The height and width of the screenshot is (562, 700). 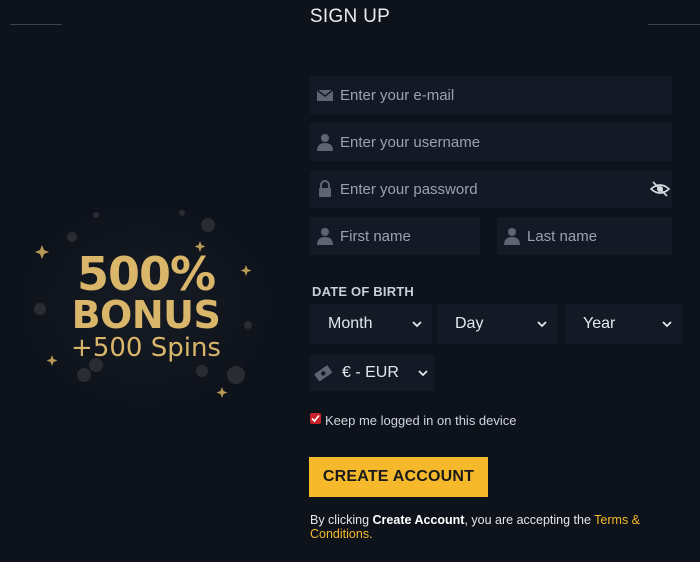 What do you see at coordinates (596, 236) in the screenshot?
I see `last-name-input` at bounding box center [596, 236].